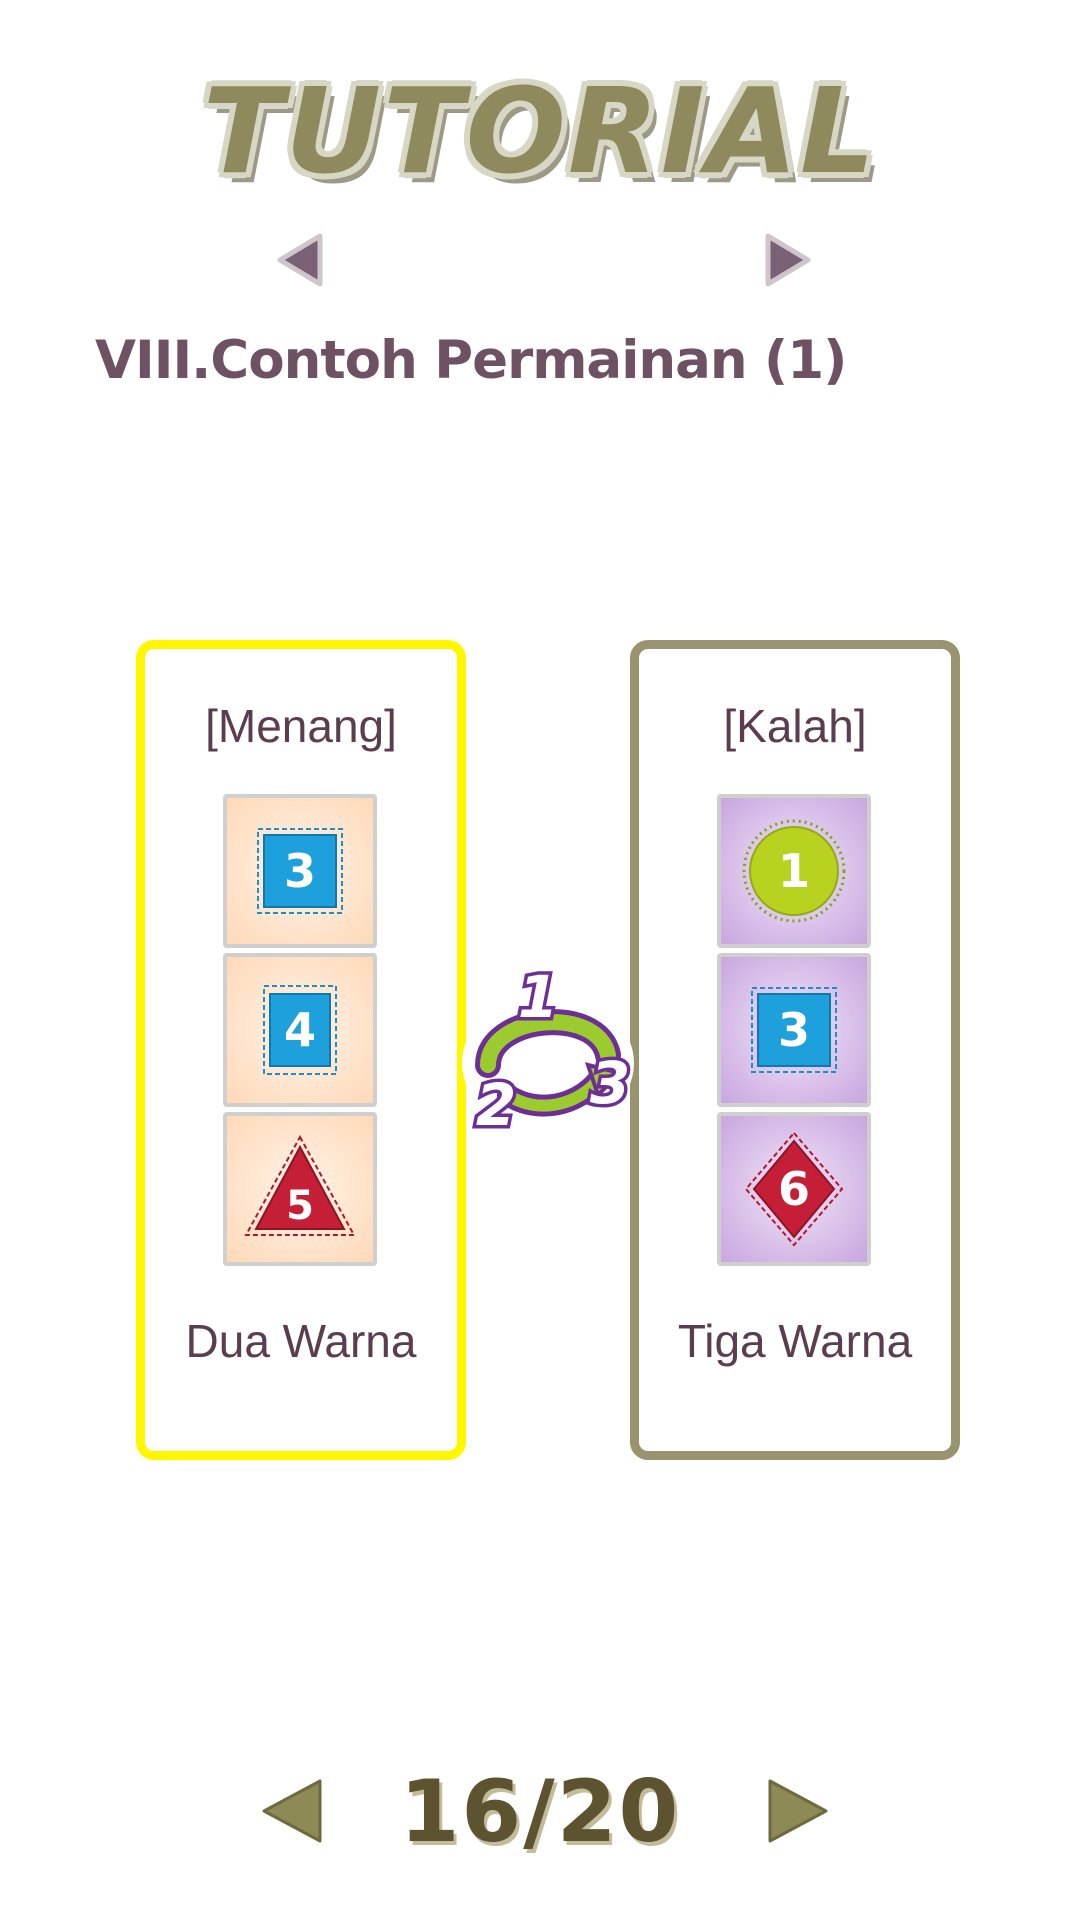 This screenshot has height=1920, width=1080. I want to click on next-section-button, so click(786, 260).